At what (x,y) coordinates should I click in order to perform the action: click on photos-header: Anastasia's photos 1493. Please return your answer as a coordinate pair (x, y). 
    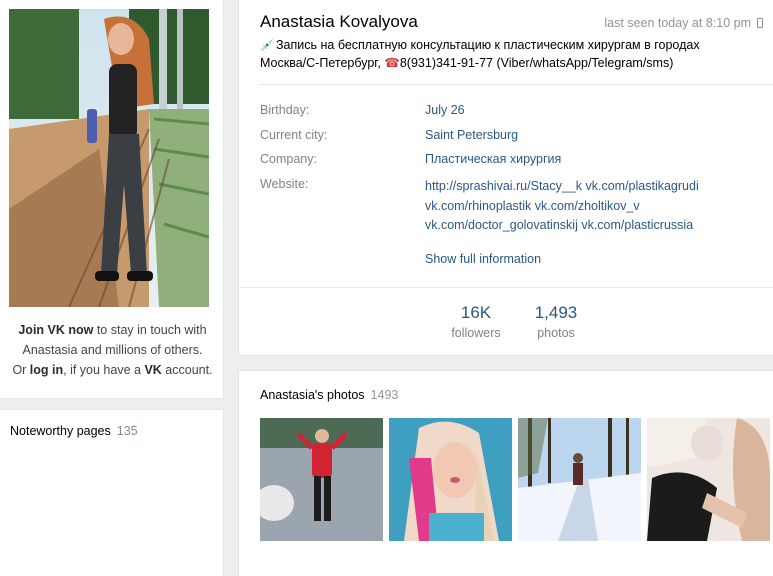
    Looking at the image, I should click on (329, 395).